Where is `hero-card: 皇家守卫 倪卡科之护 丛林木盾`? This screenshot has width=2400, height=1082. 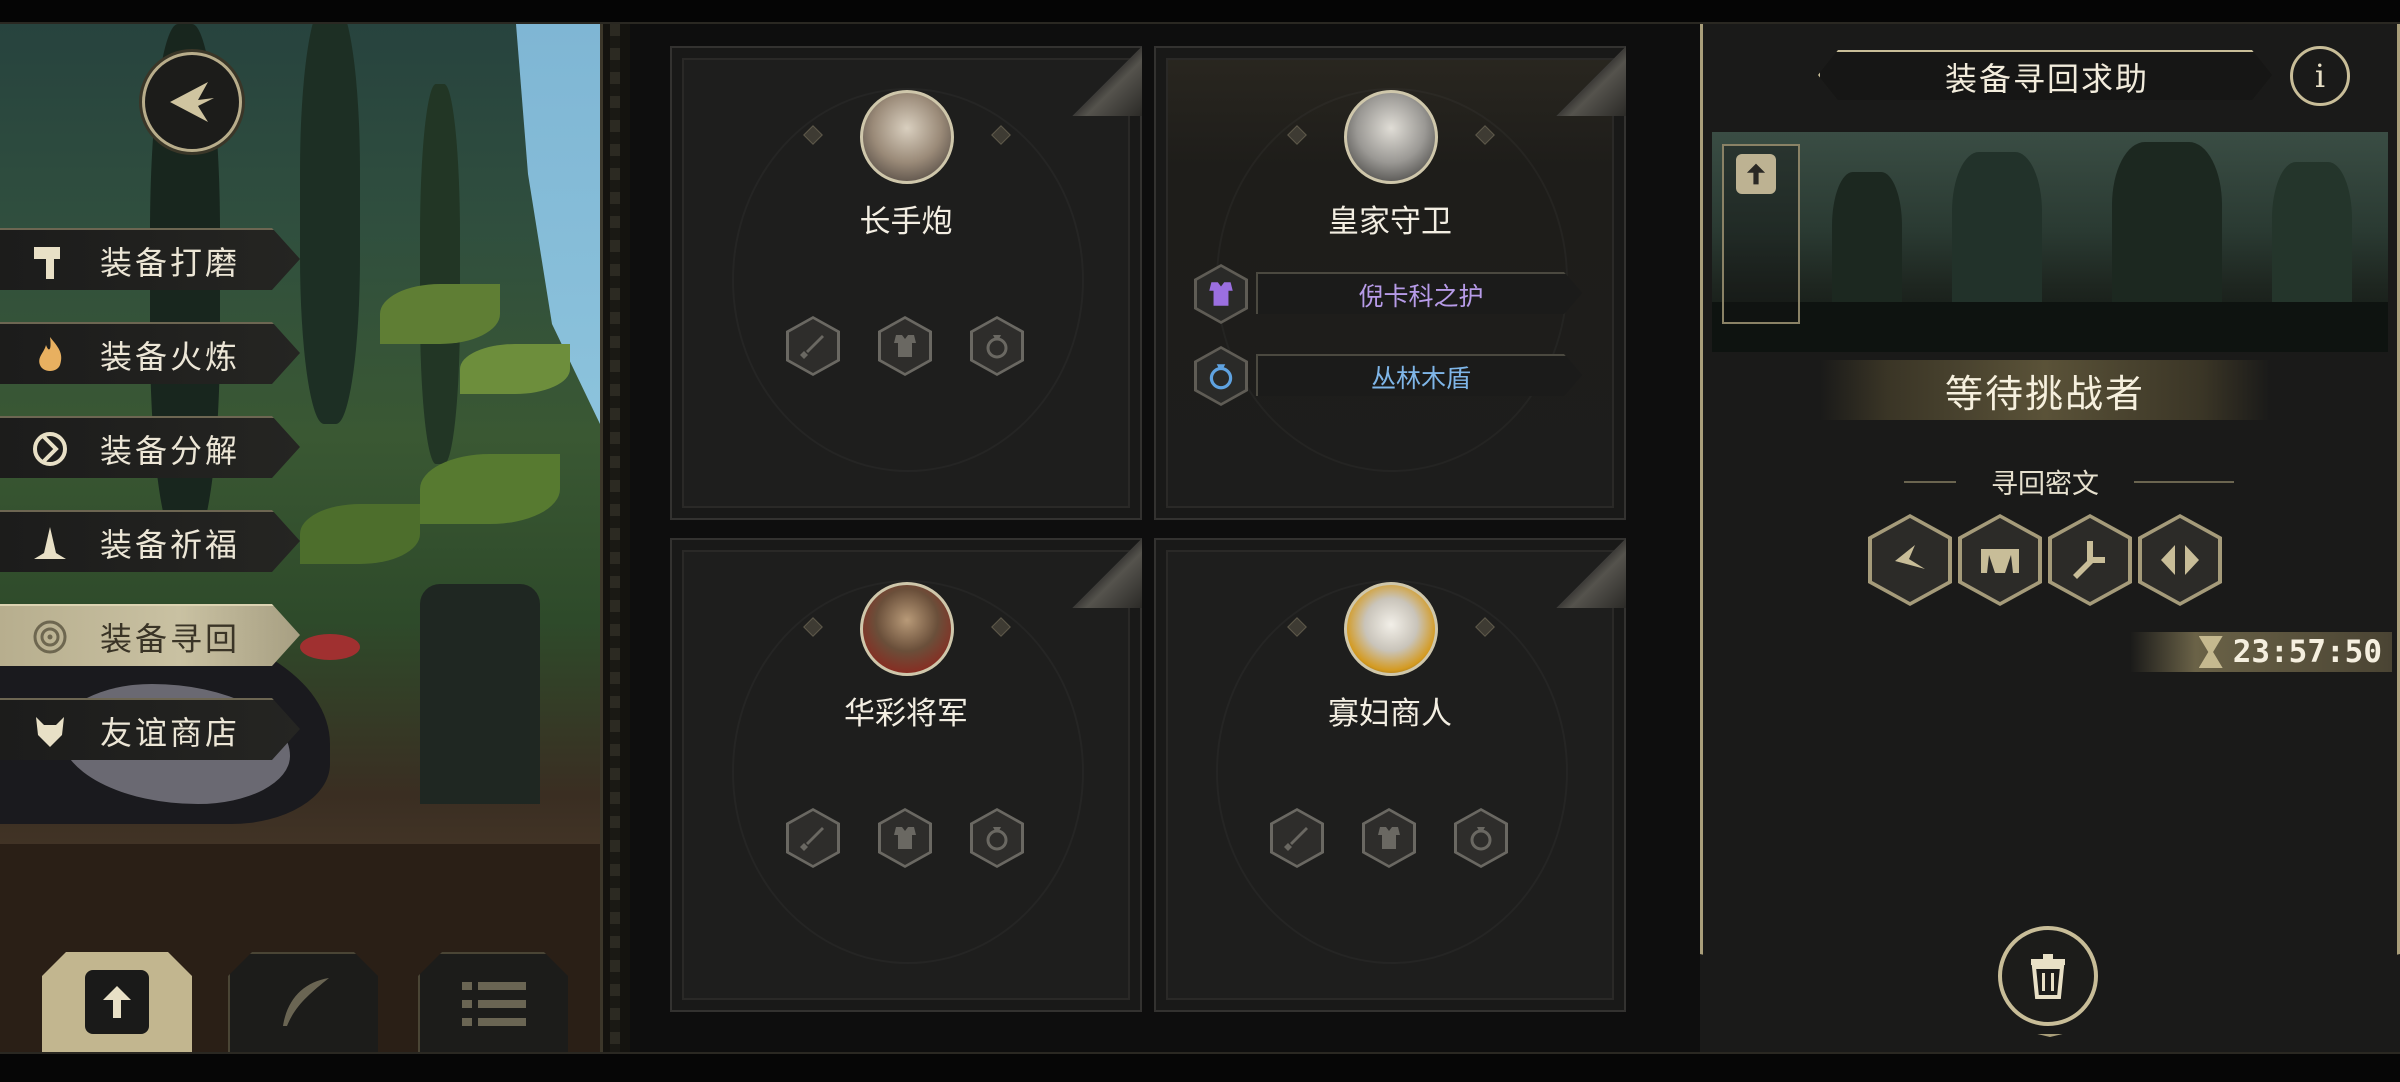 hero-card: 皇家守卫 倪卡科之护 丛林木盾 is located at coordinates (1390, 283).